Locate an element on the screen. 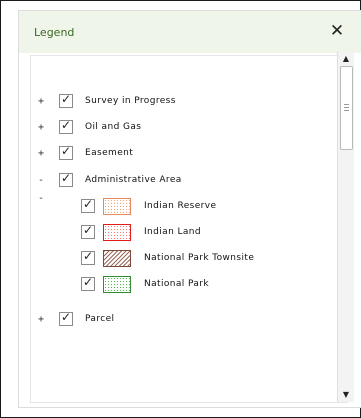 The width and height of the screenshot is (361, 418). layer-label: Easement is located at coordinates (109, 153).